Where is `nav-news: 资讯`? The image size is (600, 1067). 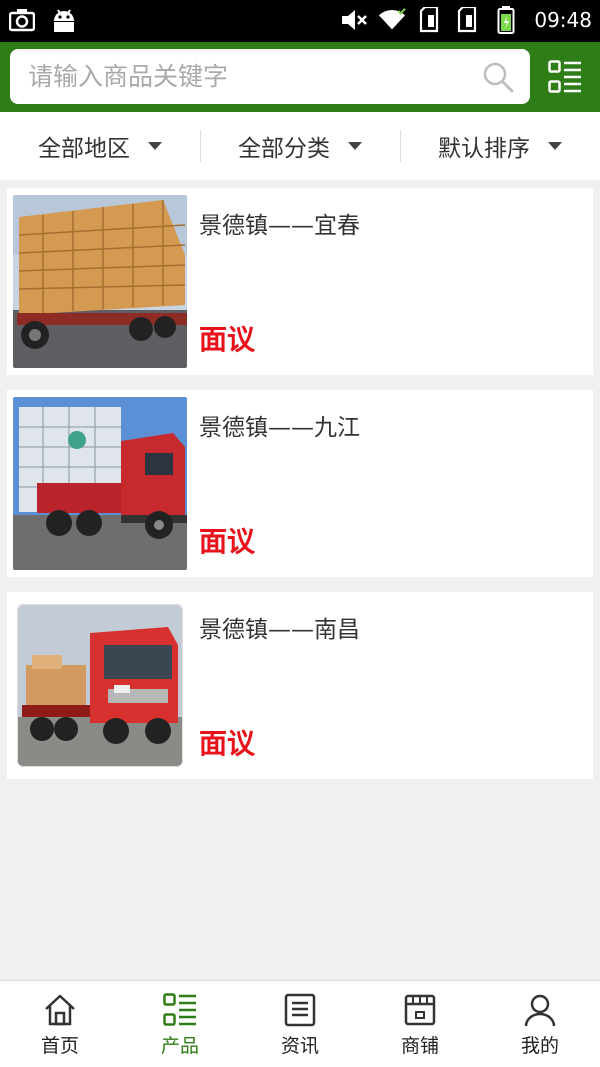
nav-news: 资讯 is located at coordinates (300, 1024).